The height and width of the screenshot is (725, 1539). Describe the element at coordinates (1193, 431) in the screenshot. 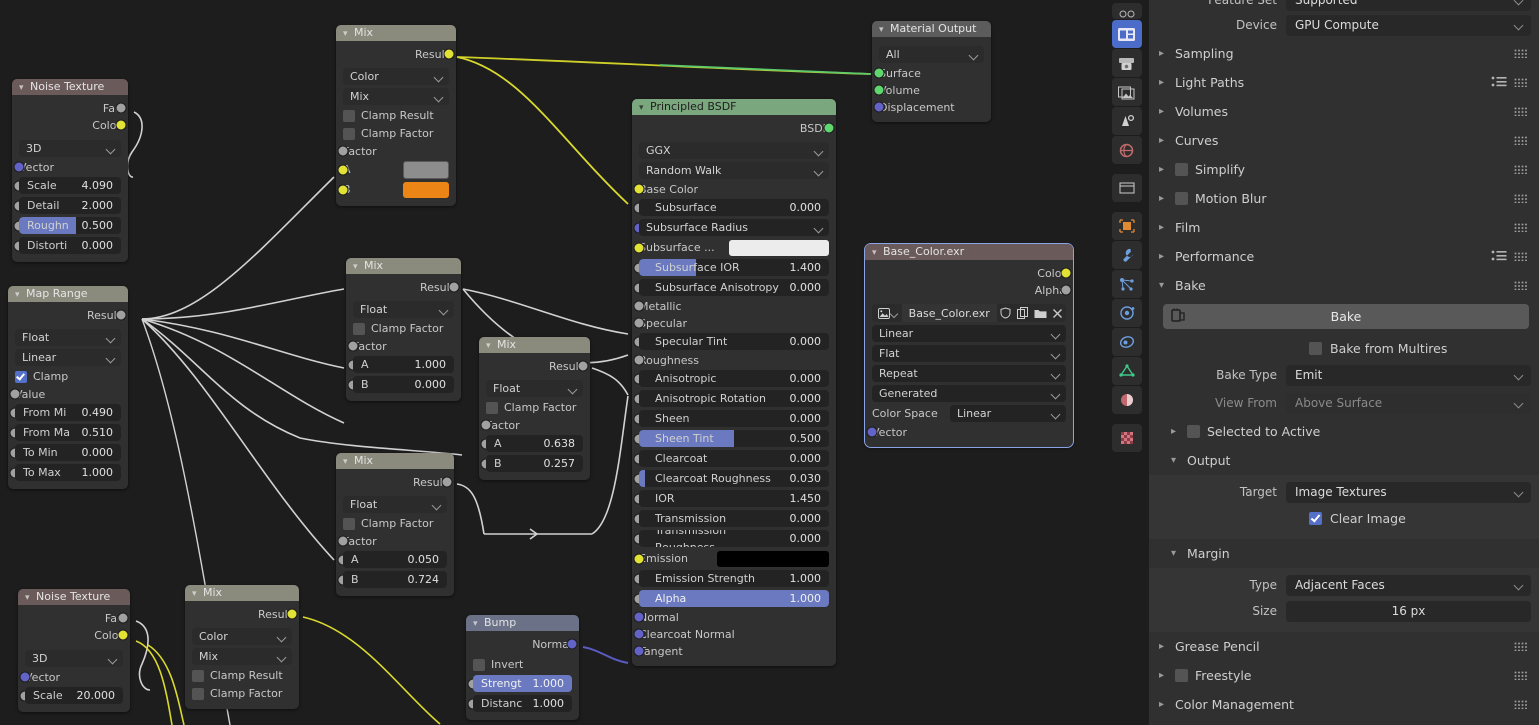

I see `selected-to-active-checkbox` at that location.